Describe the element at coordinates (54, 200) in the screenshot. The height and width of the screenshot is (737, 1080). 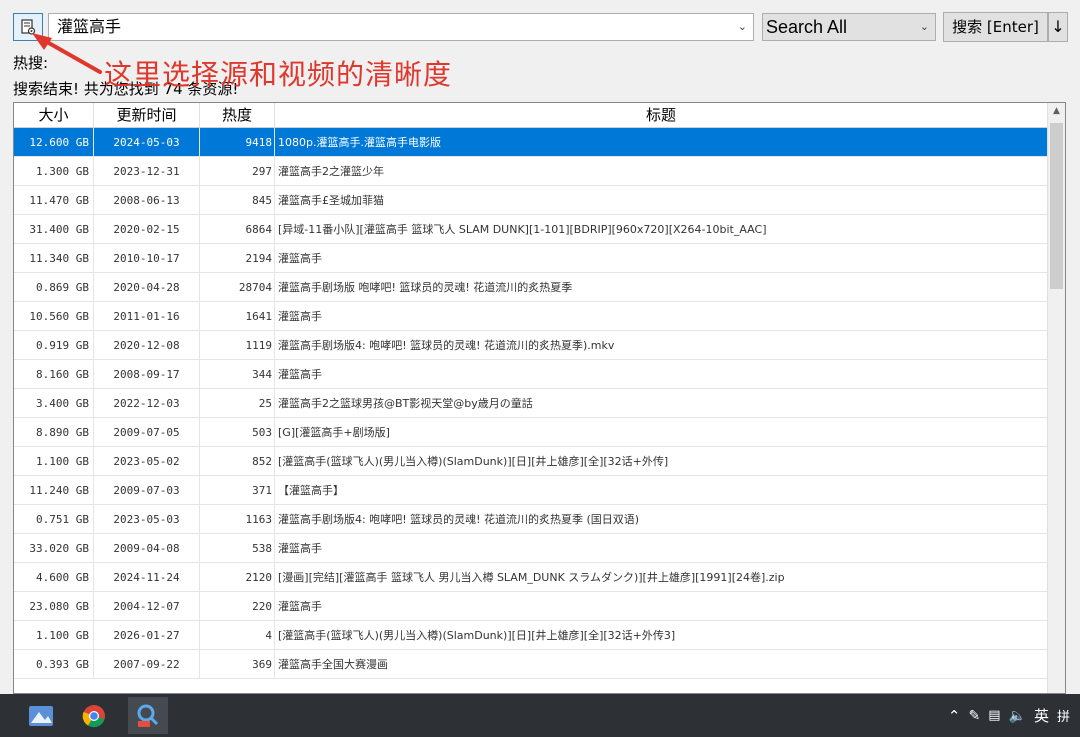
I see `cell-size: 11.470 GB` at that location.